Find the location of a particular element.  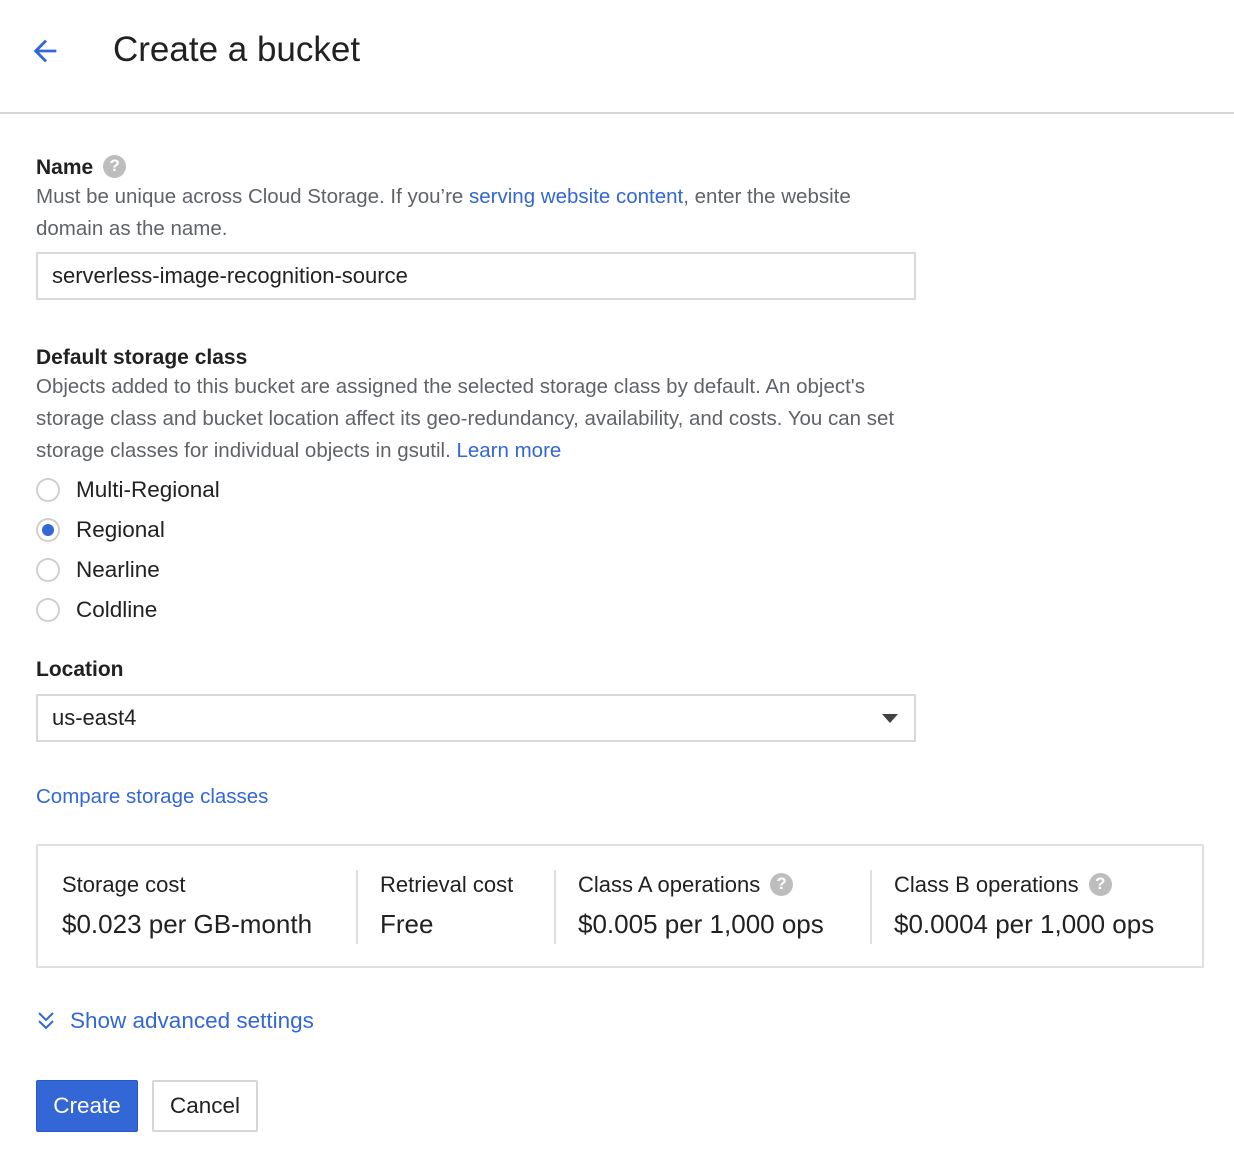

radio-coldline: Coldline is located at coordinates (96, 610).